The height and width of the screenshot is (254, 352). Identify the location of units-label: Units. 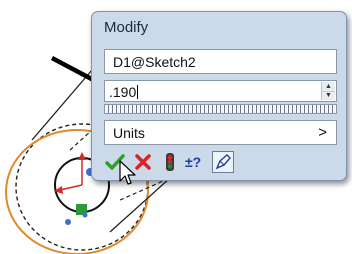
(129, 133).